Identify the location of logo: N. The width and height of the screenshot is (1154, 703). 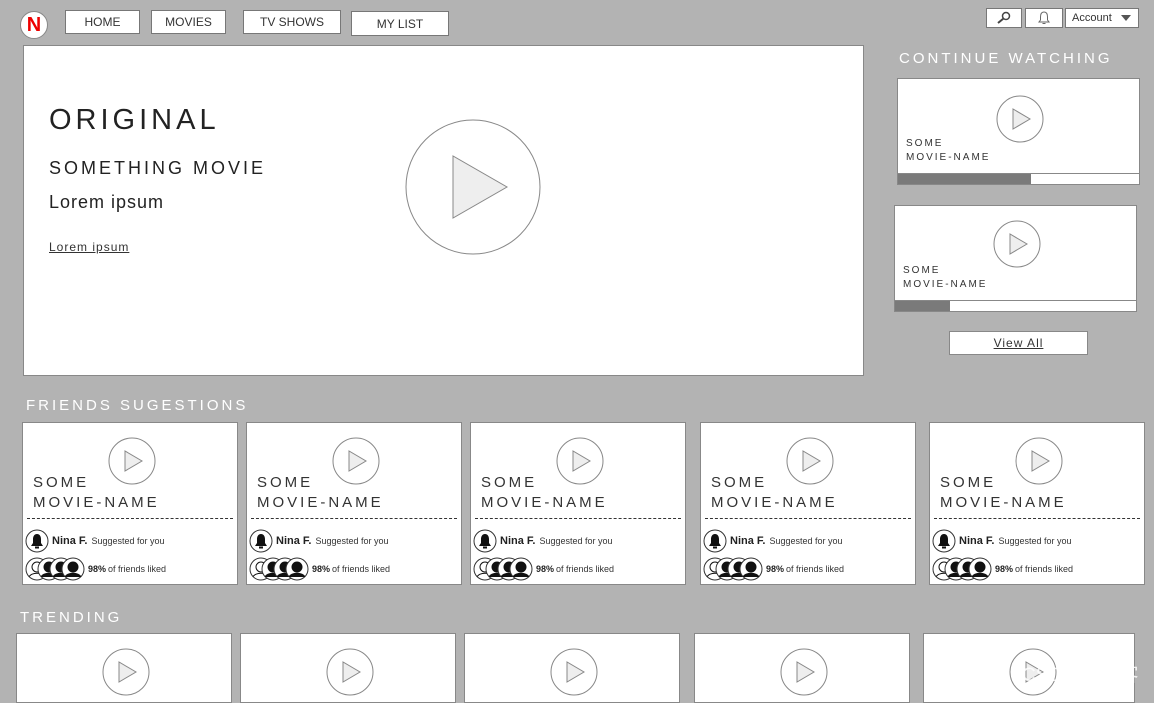
(34, 25).